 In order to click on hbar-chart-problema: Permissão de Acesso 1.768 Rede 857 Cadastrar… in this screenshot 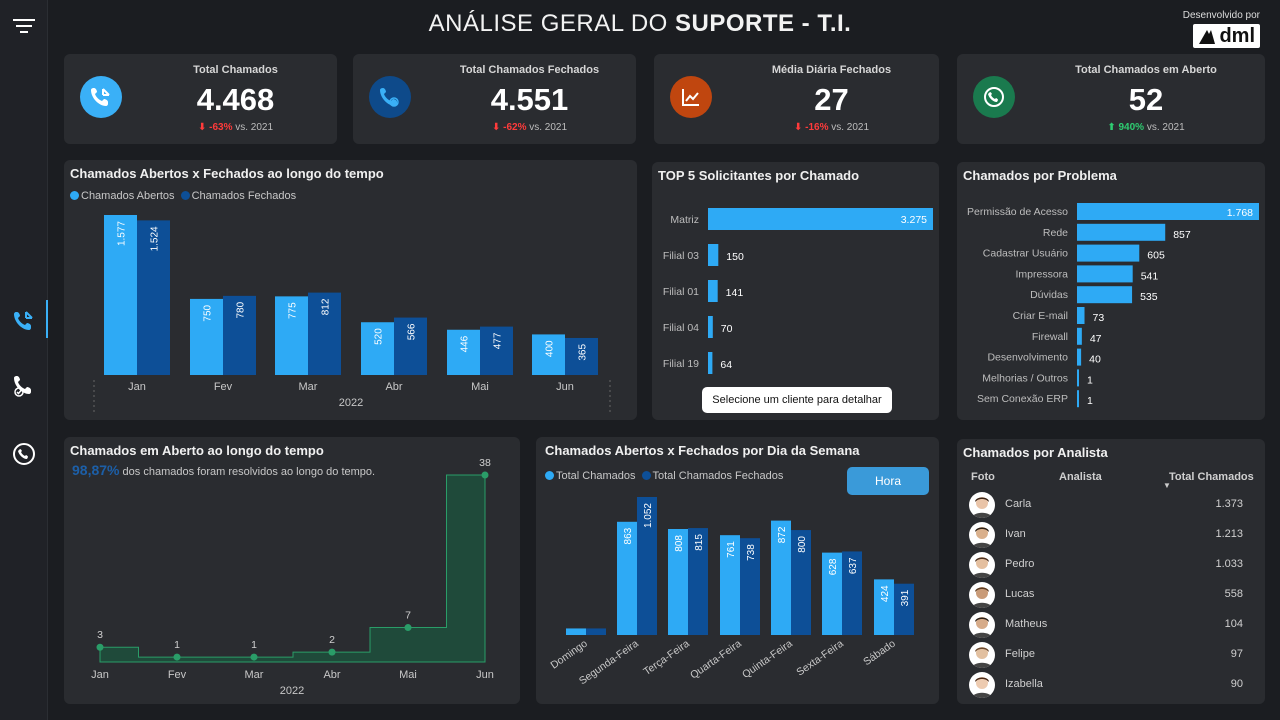, I will do `click(1113, 305)`.